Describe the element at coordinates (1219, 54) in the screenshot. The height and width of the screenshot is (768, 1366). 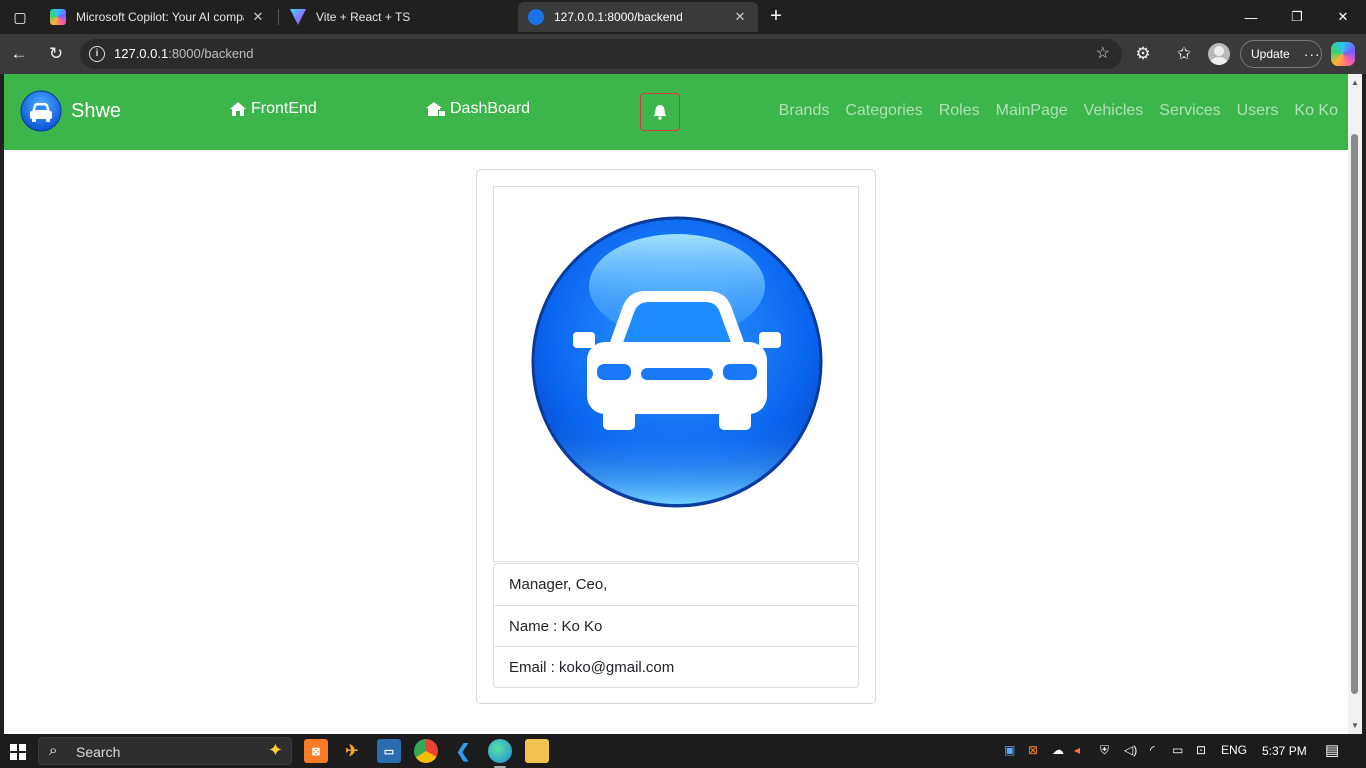
I see `profile-avatar-icon` at that location.